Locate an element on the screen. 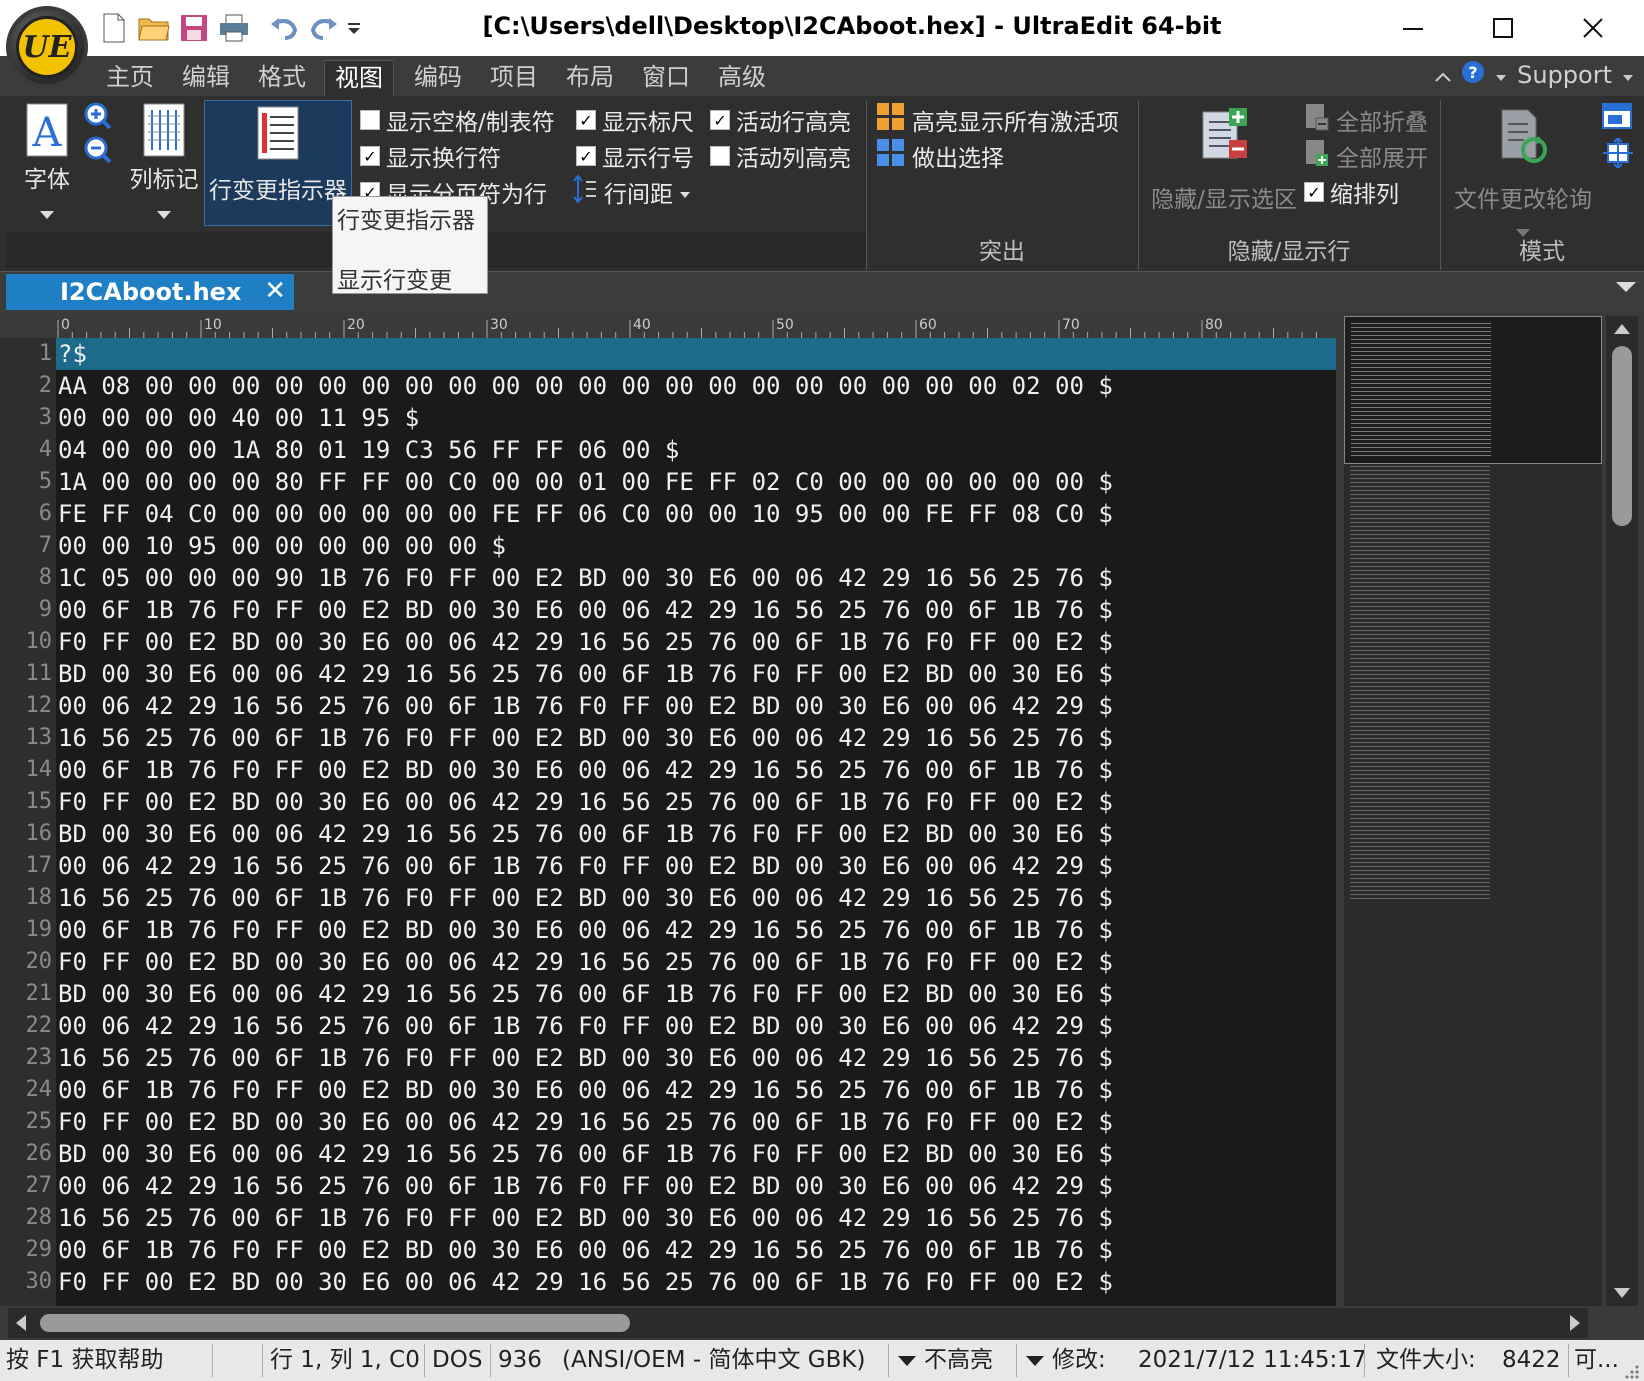 The height and width of the screenshot is (1381, 1644). line-number: 26 is located at coordinates (39, 1153).